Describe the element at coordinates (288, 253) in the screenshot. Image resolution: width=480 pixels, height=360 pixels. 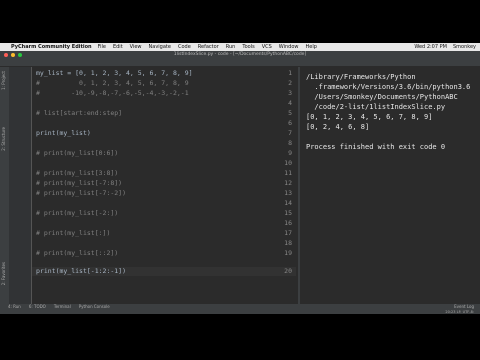
I see `line-number: 19` at that location.